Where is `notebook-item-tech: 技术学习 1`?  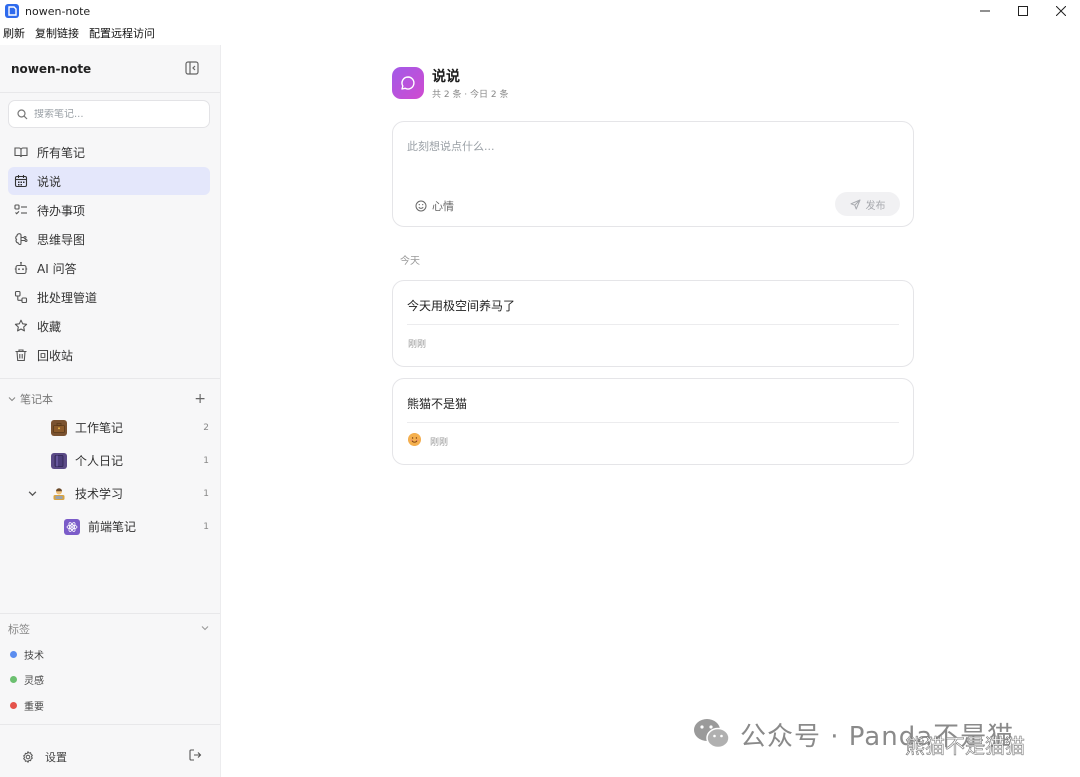 notebook-item-tech: 技术学习 1 is located at coordinates (110, 493).